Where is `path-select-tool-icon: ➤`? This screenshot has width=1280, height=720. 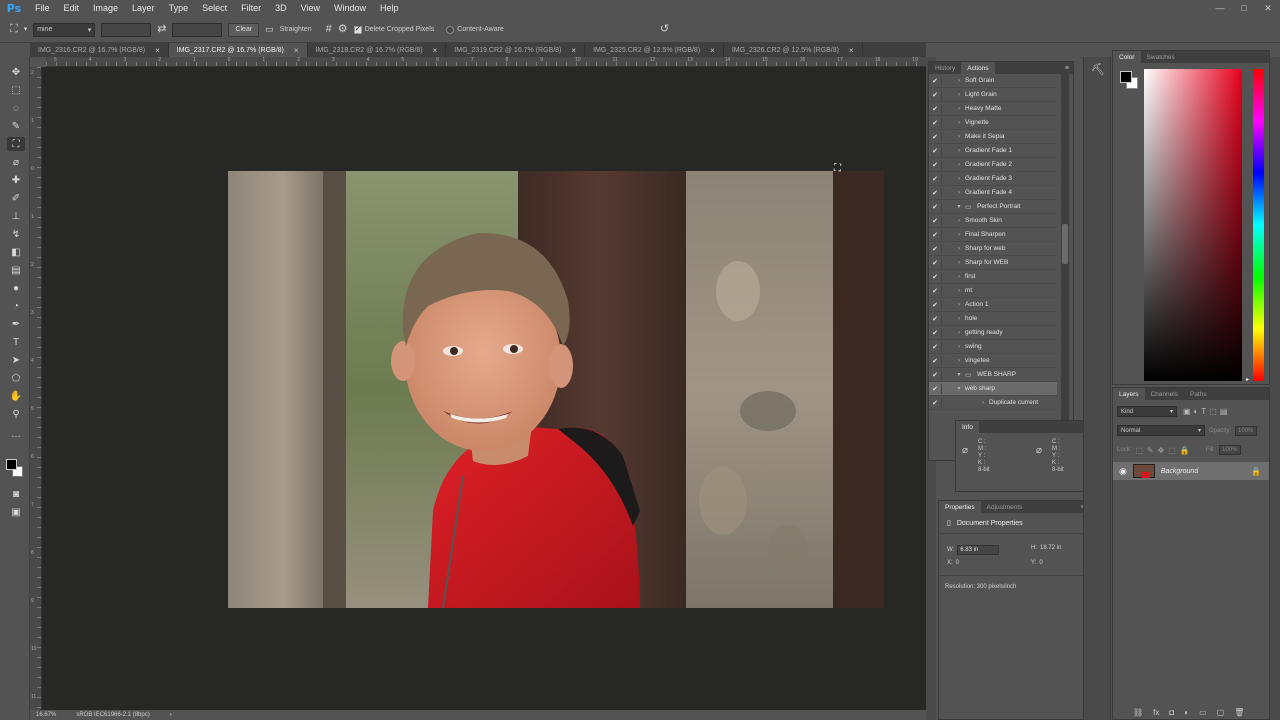 path-select-tool-icon: ➤ is located at coordinates (16, 360).